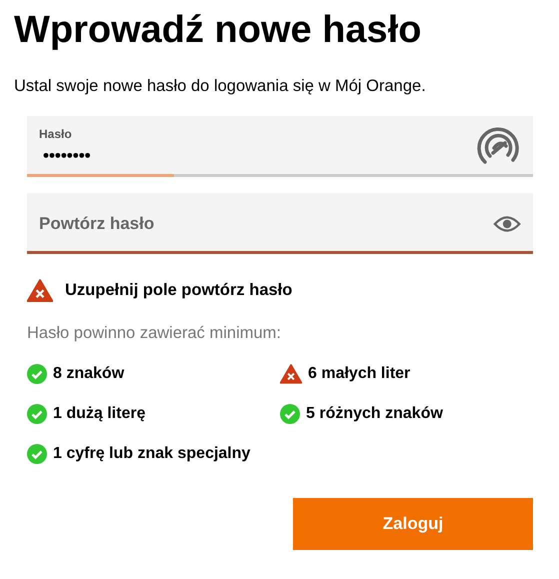 The height and width of the screenshot is (579, 559). What do you see at coordinates (154, 333) in the screenshot?
I see `requirements-hint: Hasło powinno zawierać minimum:` at bounding box center [154, 333].